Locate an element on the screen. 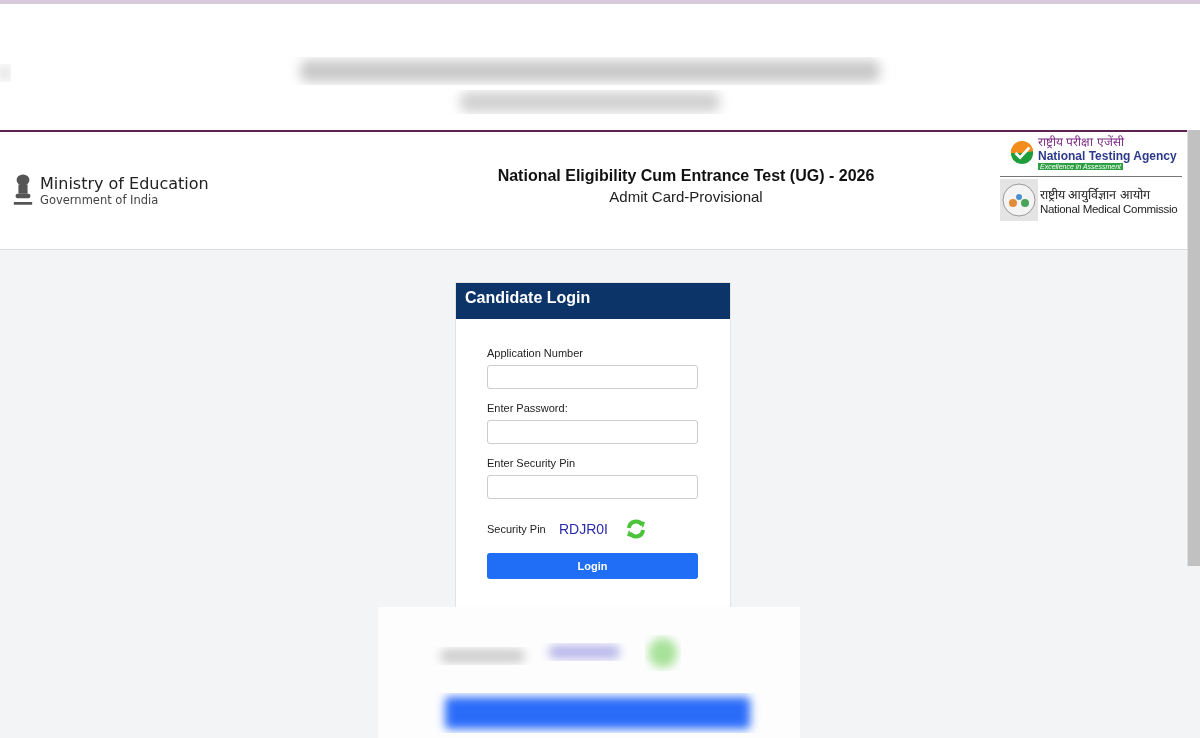 Image resolution: width=1200 pixels, height=738 pixels. card-header: Candidate Login is located at coordinates (593, 301).